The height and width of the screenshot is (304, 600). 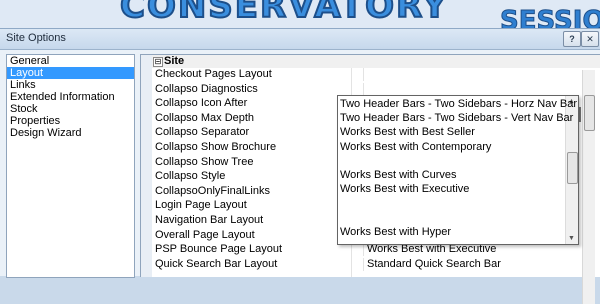 What do you see at coordinates (146, 166) in the screenshot?
I see `grid-gutter` at bounding box center [146, 166].